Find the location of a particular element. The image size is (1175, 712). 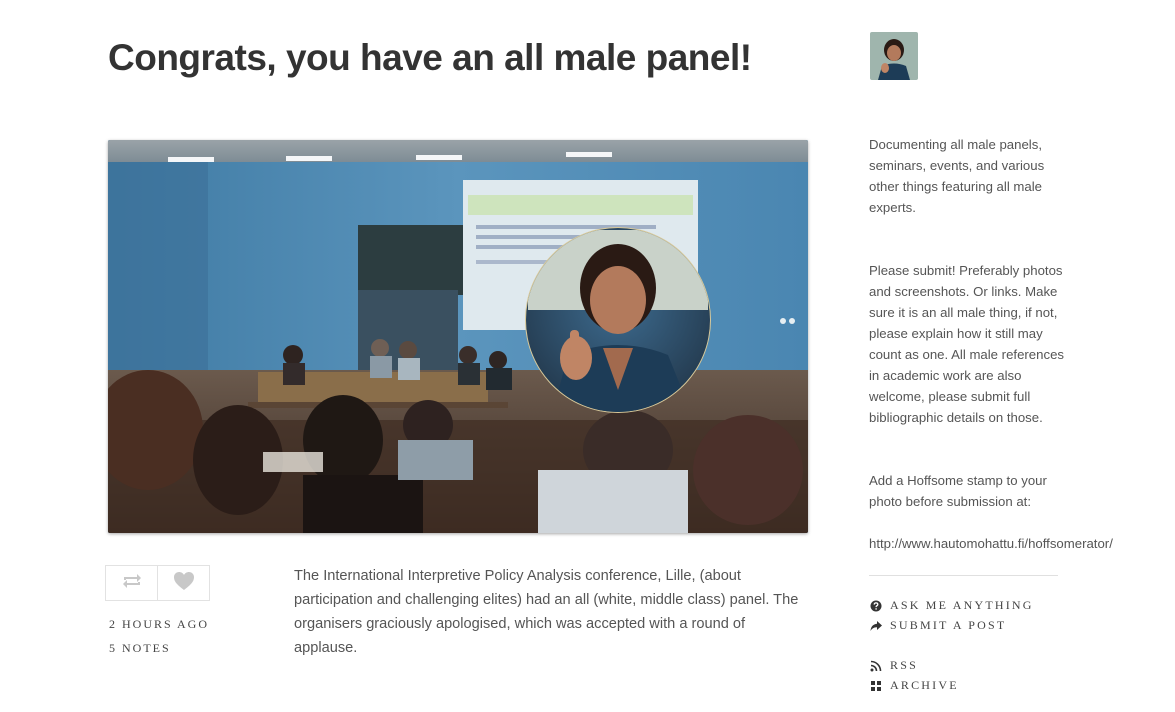

ask-me-anything-link: ASK ME ANYTHING is located at coordinates (952, 605).